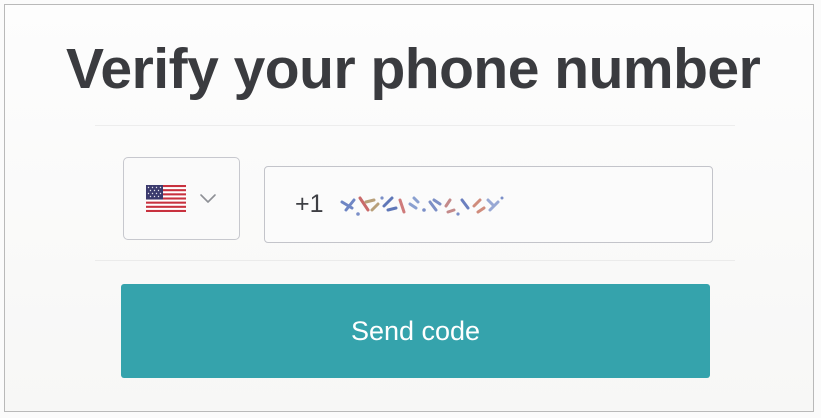 The image size is (821, 418). What do you see at coordinates (166, 198) in the screenshot?
I see `us-flag-icon` at bounding box center [166, 198].